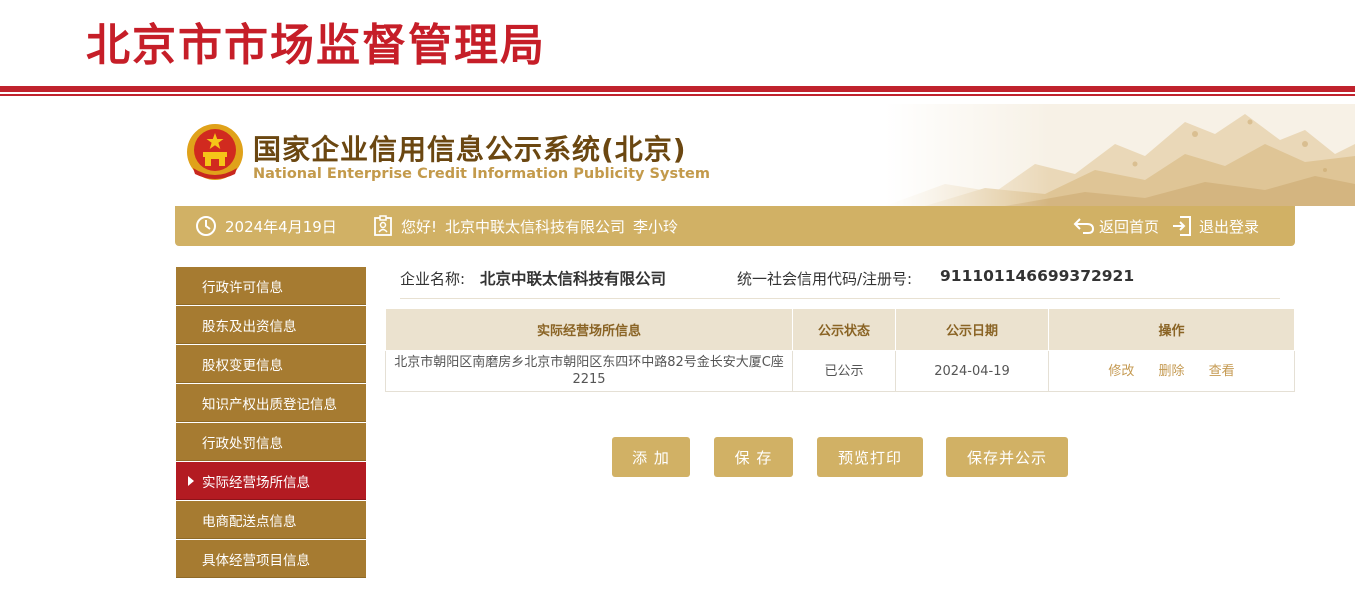 This screenshot has width=1355, height=610. What do you see at coordinates (215, 152) in the screenshot?
I see `national-emblem-icon` at bounding box center [215, 152].